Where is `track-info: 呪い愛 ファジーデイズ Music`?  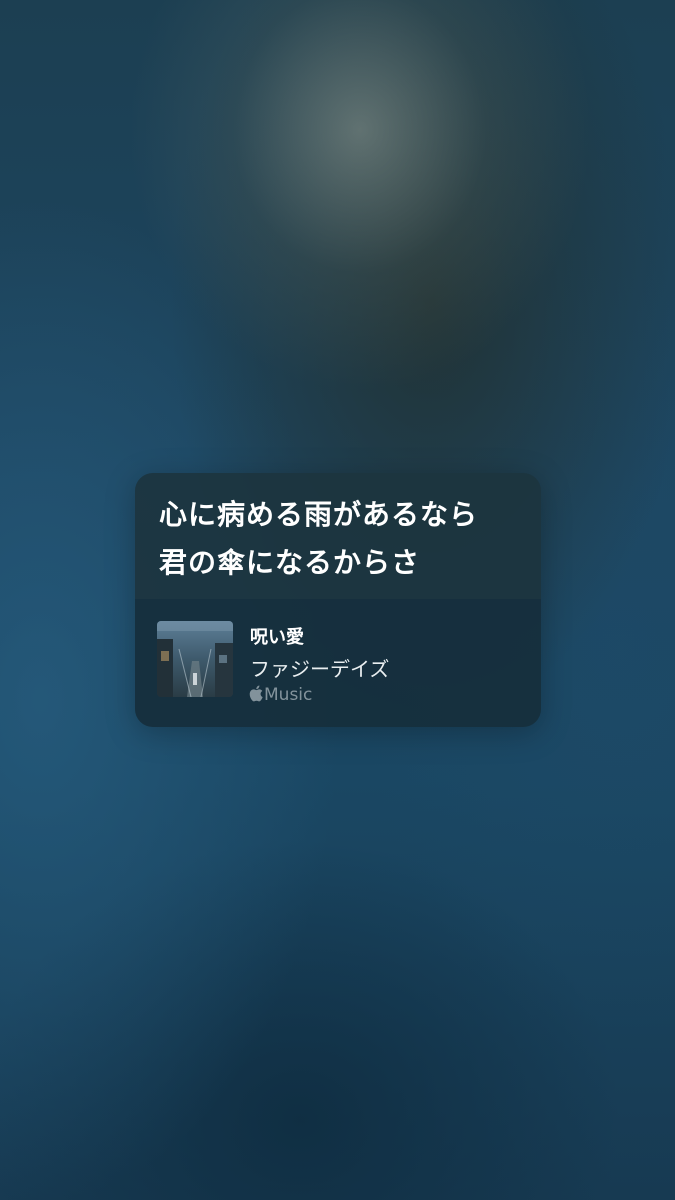 track-info: 呪い愛 ファジーデイズ Music is located at coordinates (338, 663).